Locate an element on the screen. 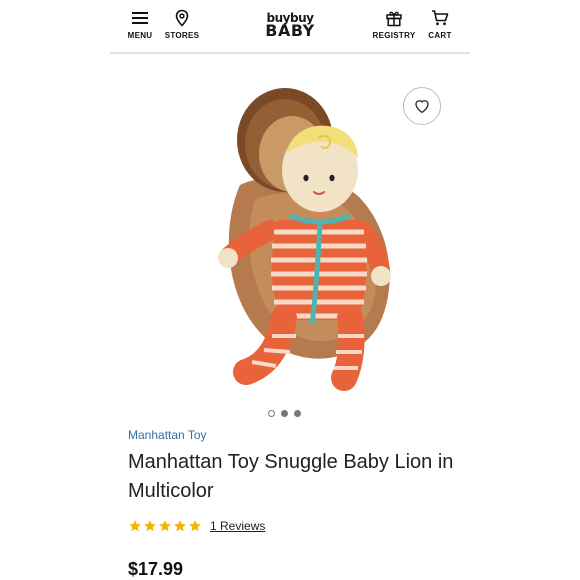 The width and height of the screenshot is (580, 580). star-rating is located at coordinates (165, 526).